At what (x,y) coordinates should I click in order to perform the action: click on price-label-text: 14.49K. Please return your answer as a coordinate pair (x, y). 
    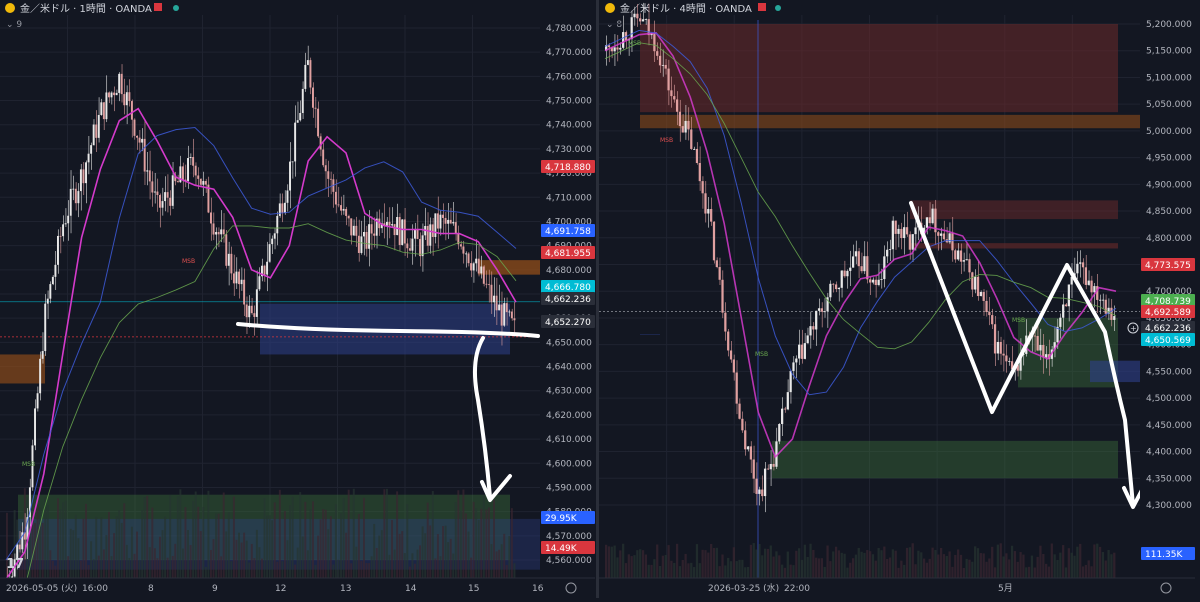
    Looking at the image, I should click on (561, 549).